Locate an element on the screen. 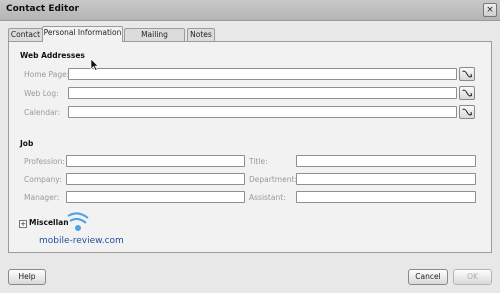 The height and width of the screenshot is (293, 500). manager-field is located at coordinates (155, 197).